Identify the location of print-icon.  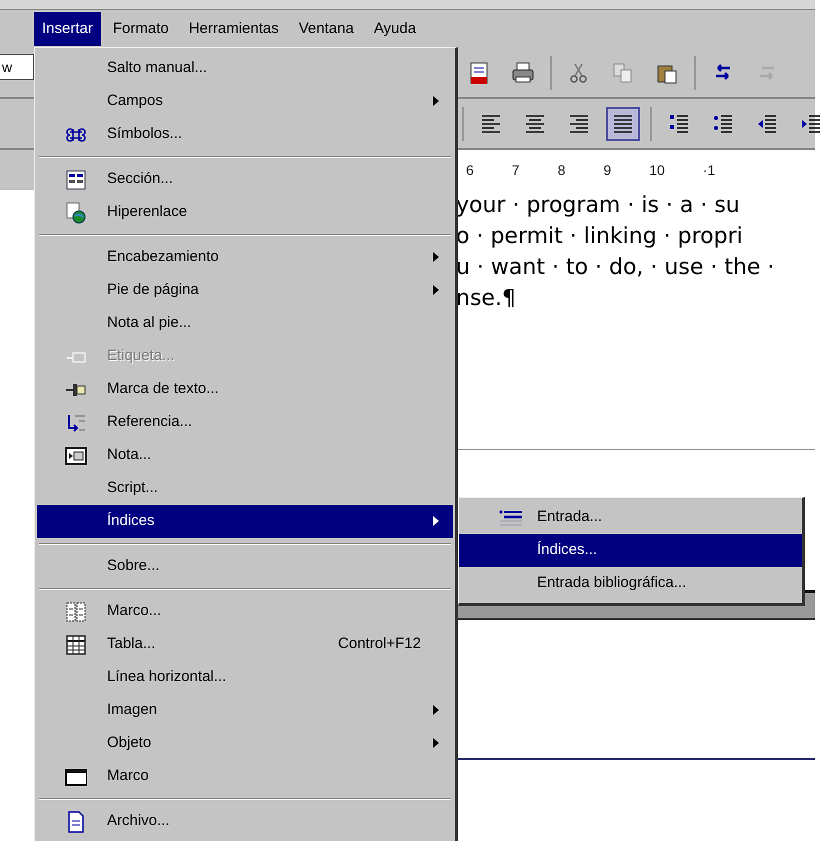
(523, 73).